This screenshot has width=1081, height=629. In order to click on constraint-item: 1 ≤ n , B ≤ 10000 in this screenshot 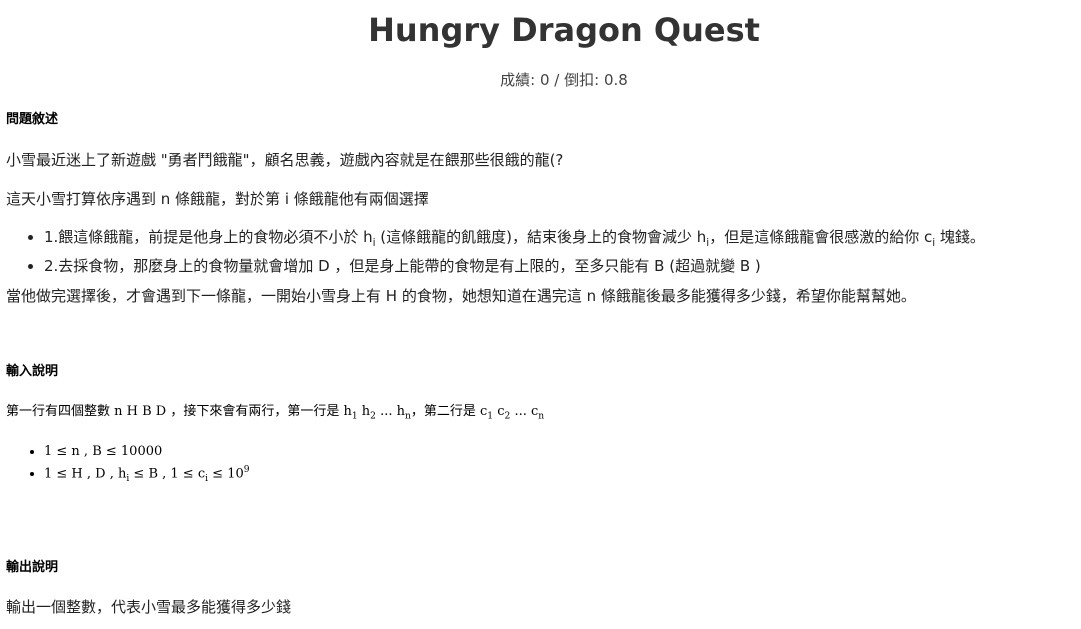, I will do `click(147, 451)`.